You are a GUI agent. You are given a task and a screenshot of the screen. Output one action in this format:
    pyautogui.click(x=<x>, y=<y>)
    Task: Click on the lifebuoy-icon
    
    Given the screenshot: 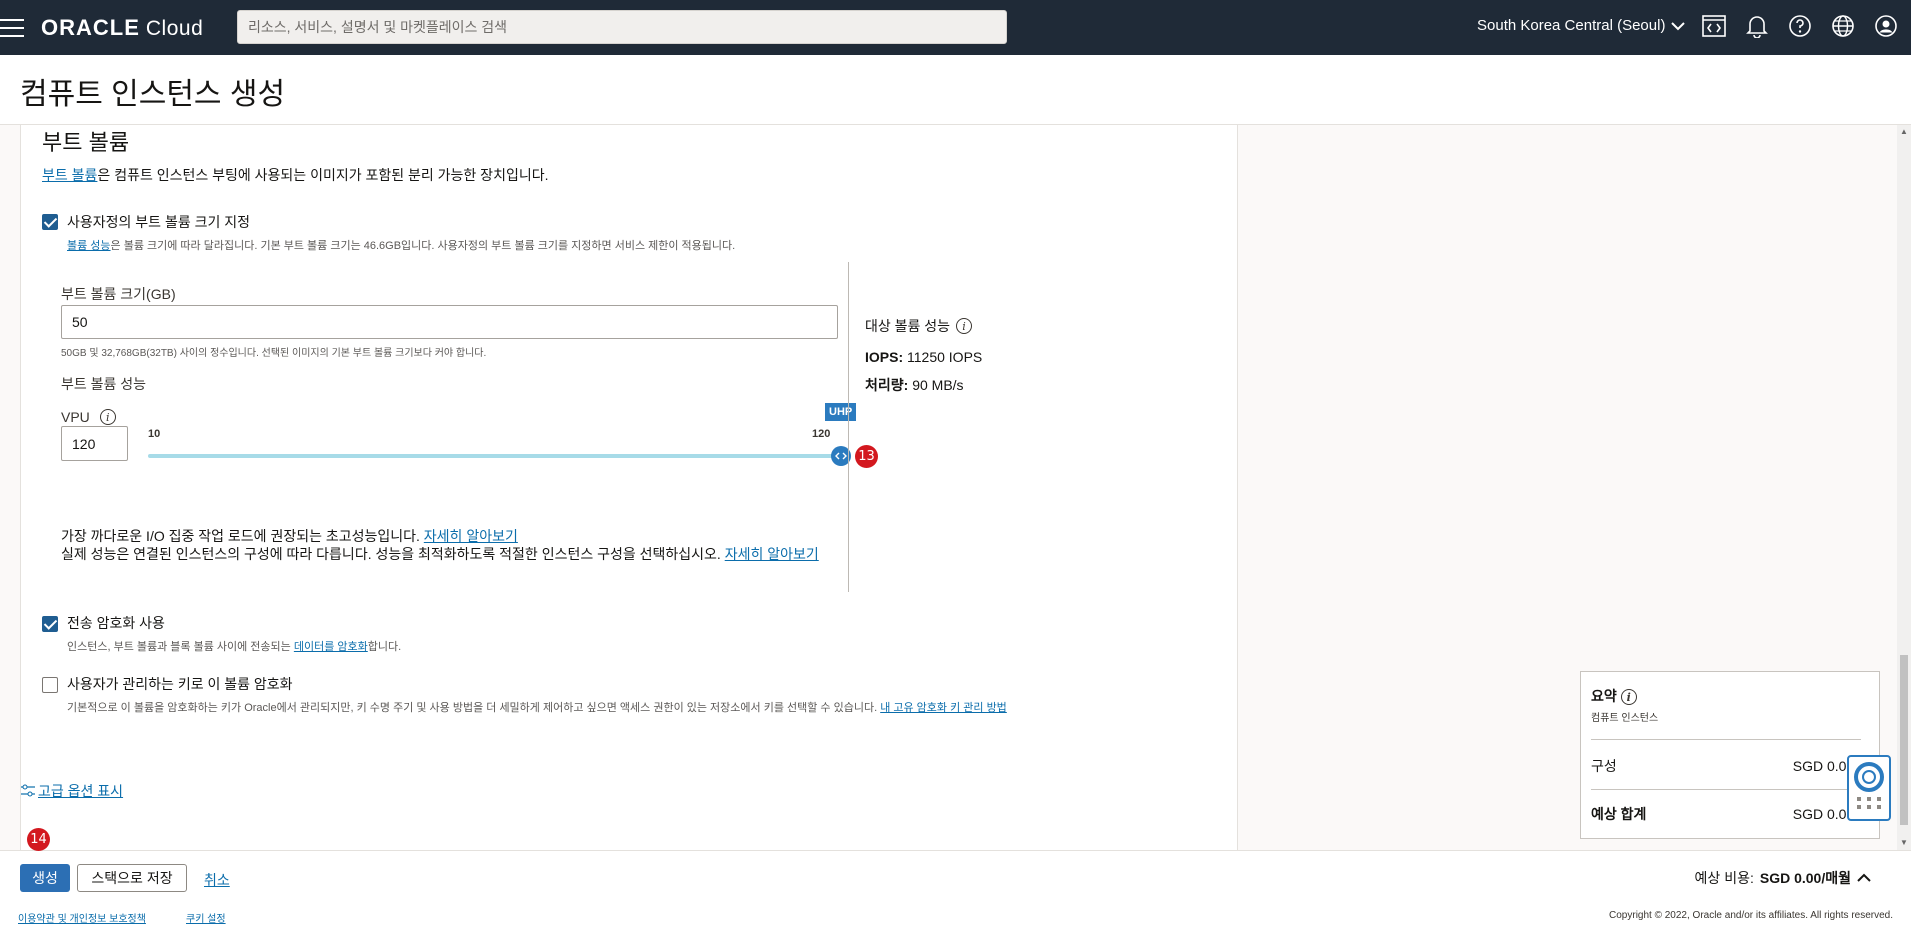 What is the action you would take?
    pyautogui.click(x=1869, y=785)
    